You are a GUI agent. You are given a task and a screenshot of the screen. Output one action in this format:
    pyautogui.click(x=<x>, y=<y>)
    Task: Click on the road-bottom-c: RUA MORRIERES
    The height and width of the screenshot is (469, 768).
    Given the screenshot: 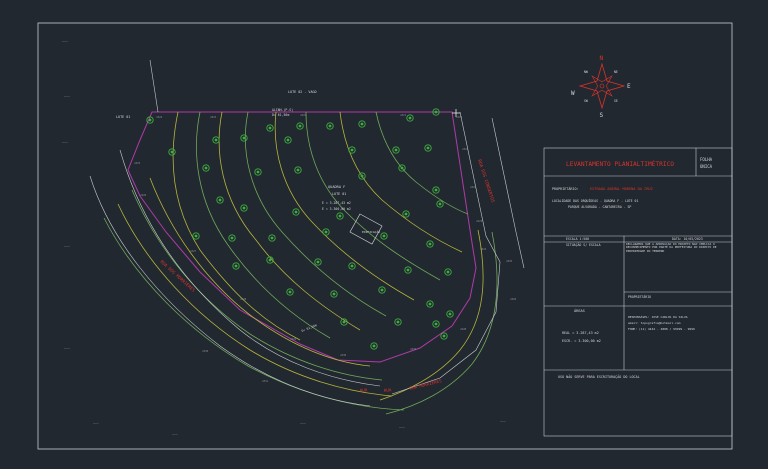 What is the action you would take?
    pyautogui.click(x=425, y=384)
    